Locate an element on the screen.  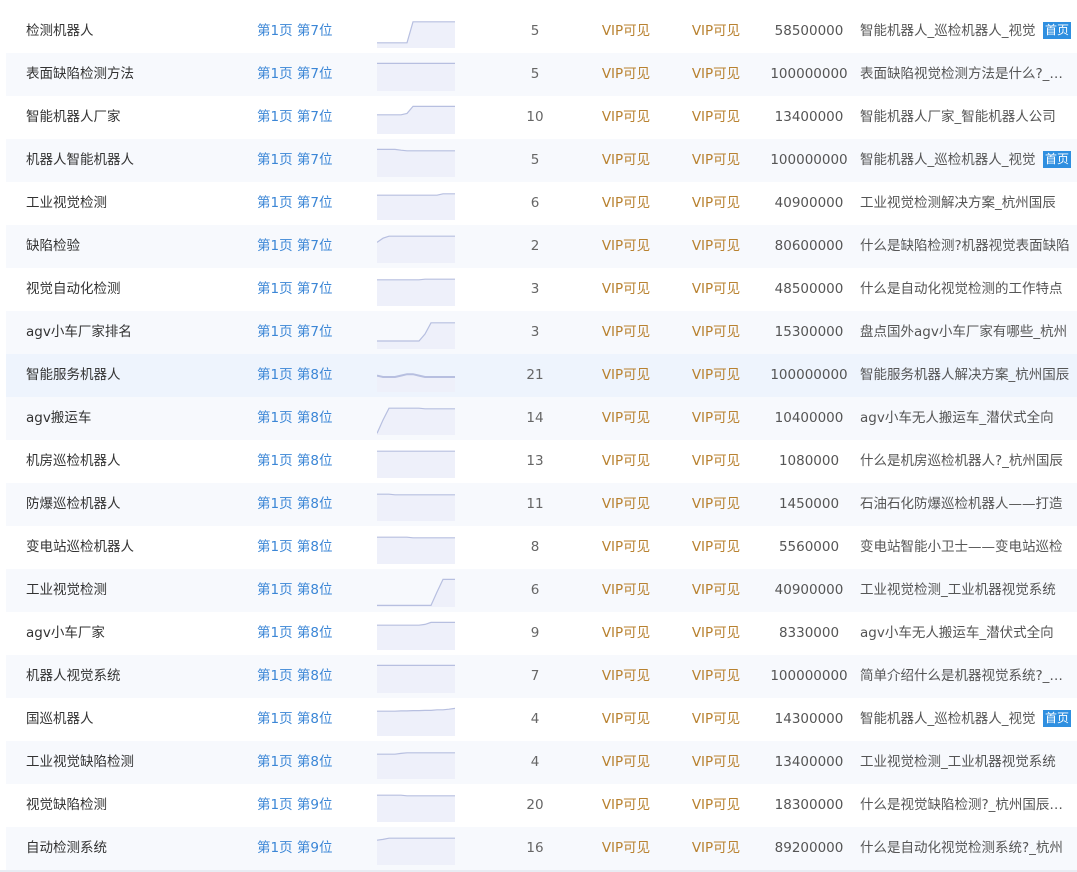
page-title-text: 什么是自动化视觉检测系统?_杭州 is located at coordinates (961, 848).